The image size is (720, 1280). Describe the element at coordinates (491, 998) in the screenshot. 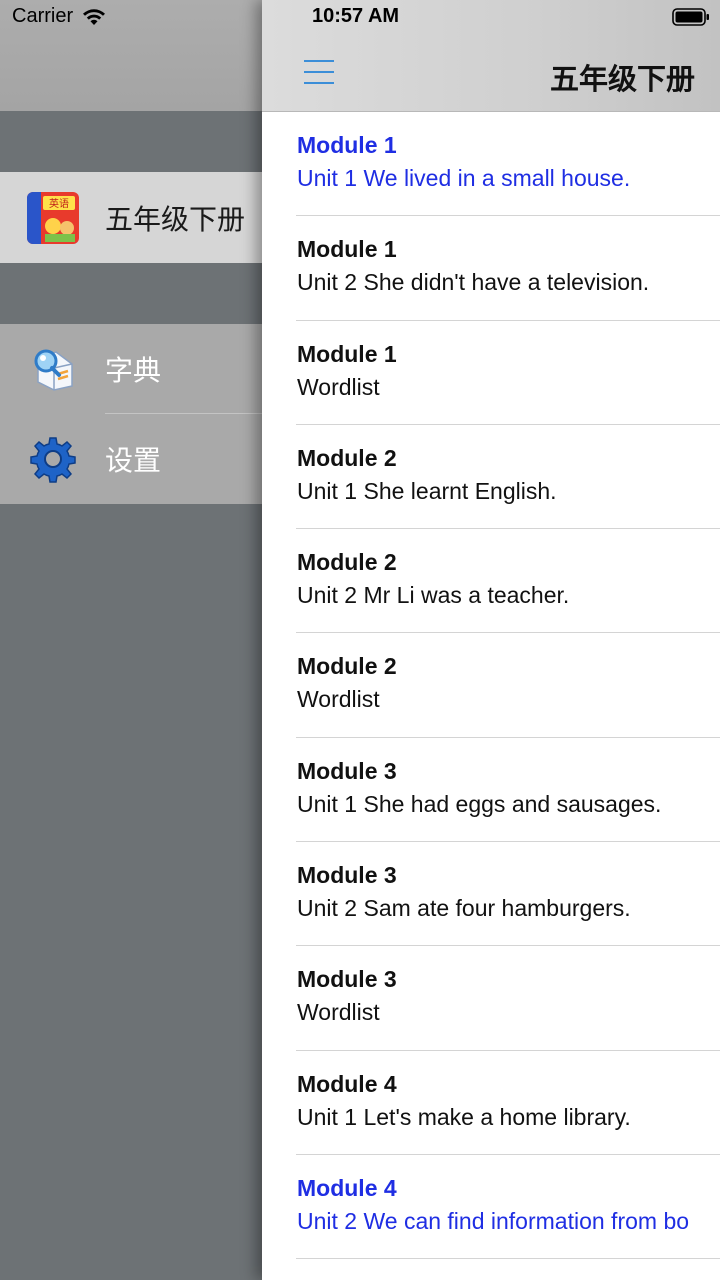

I see `list-item: Module 3 Wordlist` at that location.